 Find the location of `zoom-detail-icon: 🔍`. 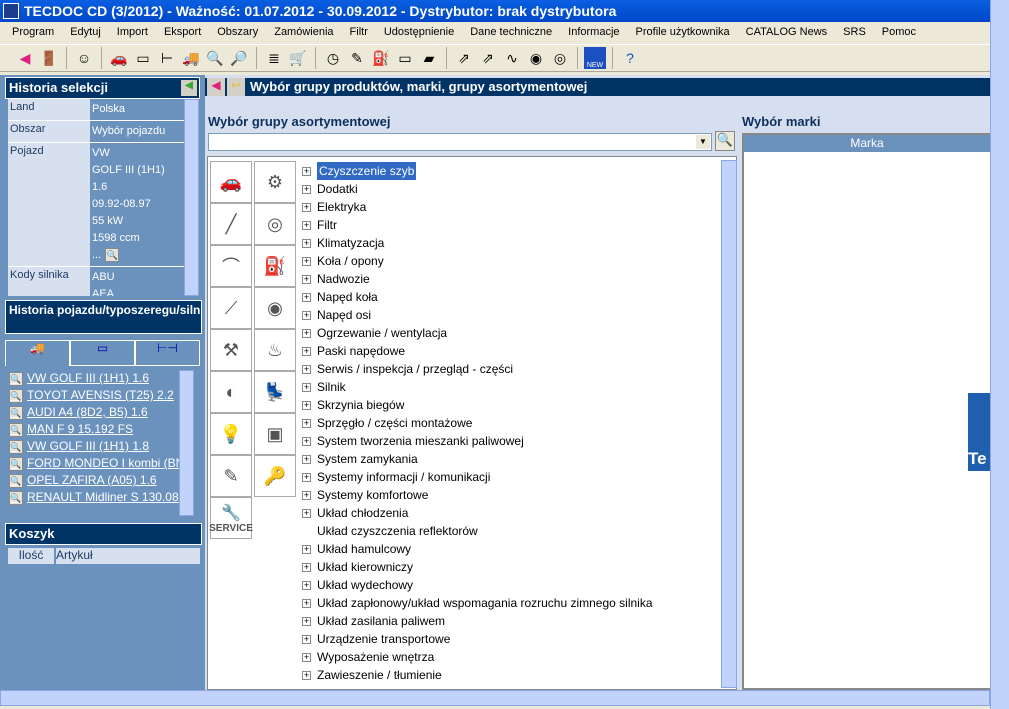

zoom-detail-icon: 🔍 is located at coordinates (112, 255).